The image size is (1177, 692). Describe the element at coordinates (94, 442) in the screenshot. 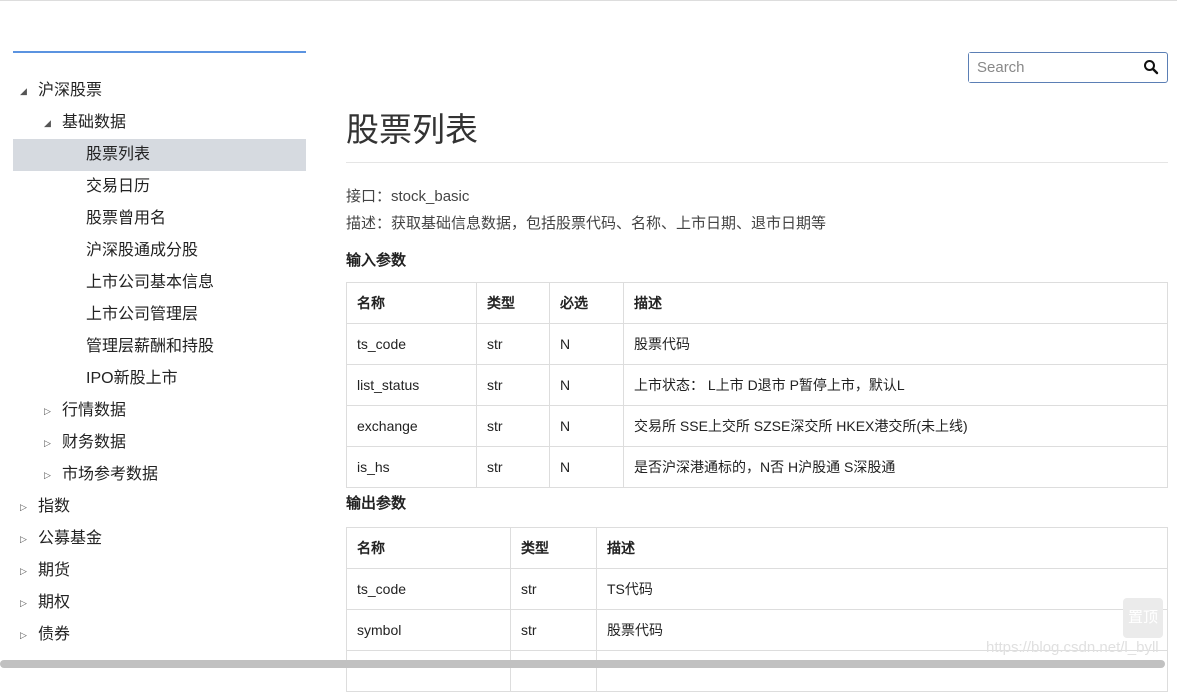

I see `sidebar-item-label: 财务数据` at that location.